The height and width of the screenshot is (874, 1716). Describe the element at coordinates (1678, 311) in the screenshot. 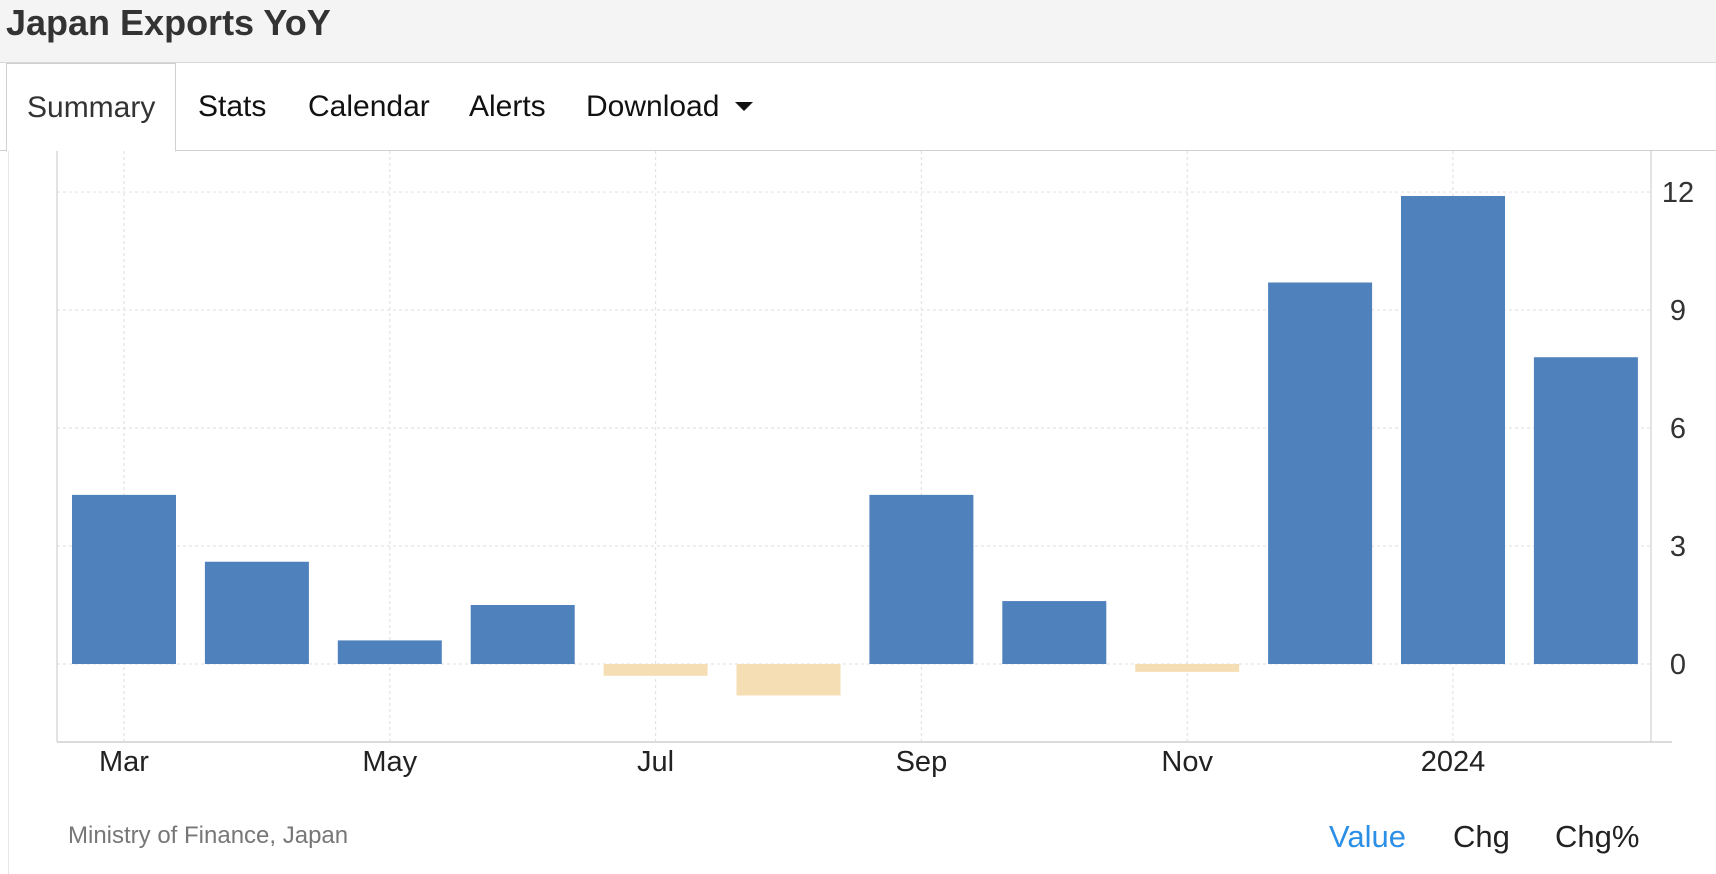

I see `y-tick-label: 9` at that location.